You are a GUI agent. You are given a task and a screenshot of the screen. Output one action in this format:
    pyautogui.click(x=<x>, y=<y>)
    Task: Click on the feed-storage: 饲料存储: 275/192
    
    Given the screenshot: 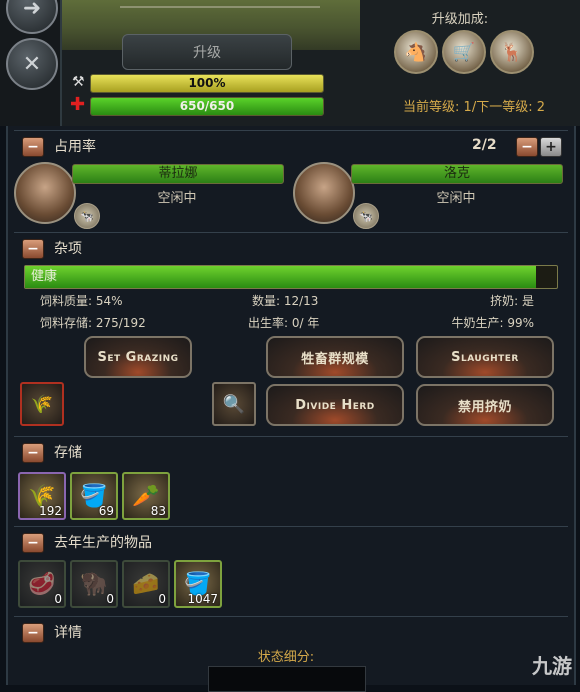 What is the action you would take?
    pyautogui.click(x=93, y=323)
    